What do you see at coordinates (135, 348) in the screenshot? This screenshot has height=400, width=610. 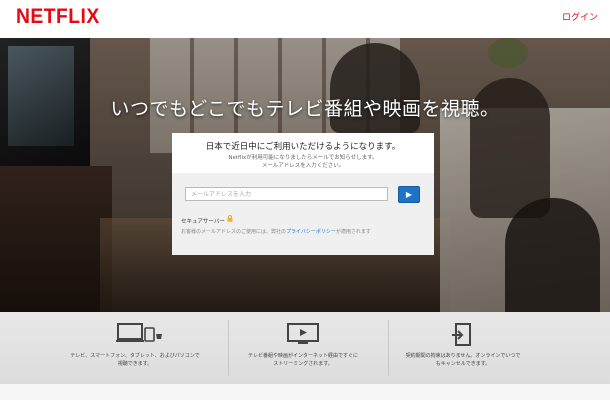 I see `feature-devices: テレビ、スマートフォン、タブレット、およびパソコンで 視聴できます。` at bounding box center [135, 348].